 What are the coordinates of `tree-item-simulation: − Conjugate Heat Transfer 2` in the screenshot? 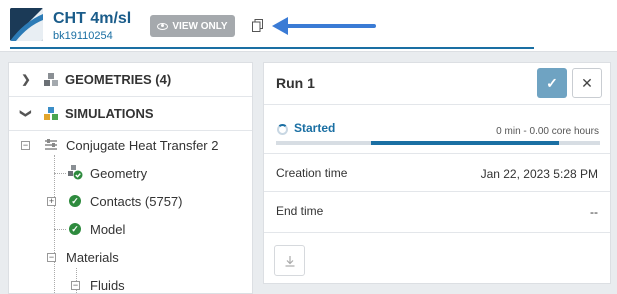 It's located at (130, 145).